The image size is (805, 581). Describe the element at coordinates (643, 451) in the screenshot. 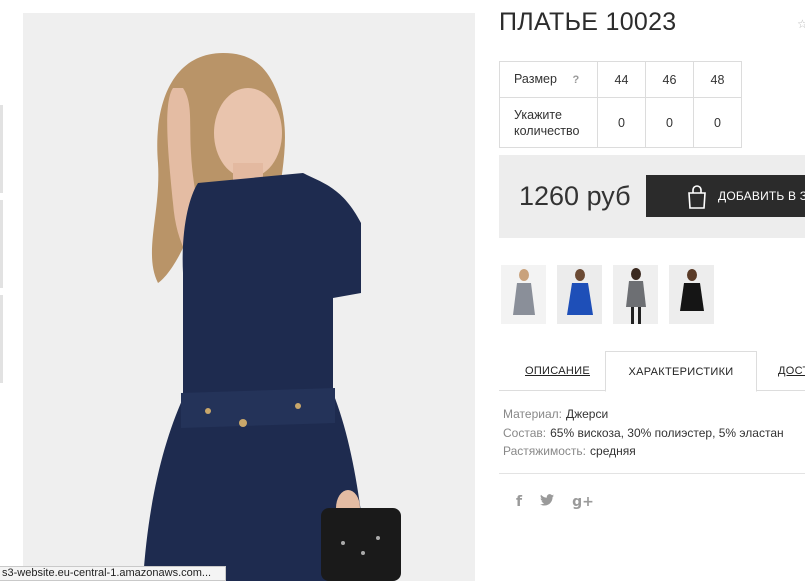

I see `spec-row: Растяжимость: средняя` at that location.